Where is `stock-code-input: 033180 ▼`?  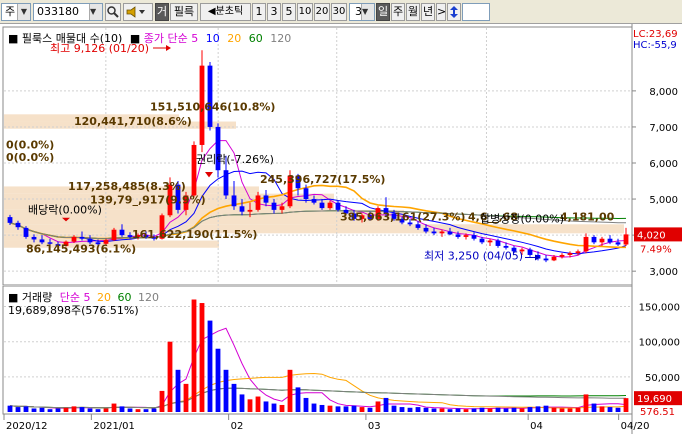 stock-code-input: 033180 ▼ is located at coordinates (68, 12).